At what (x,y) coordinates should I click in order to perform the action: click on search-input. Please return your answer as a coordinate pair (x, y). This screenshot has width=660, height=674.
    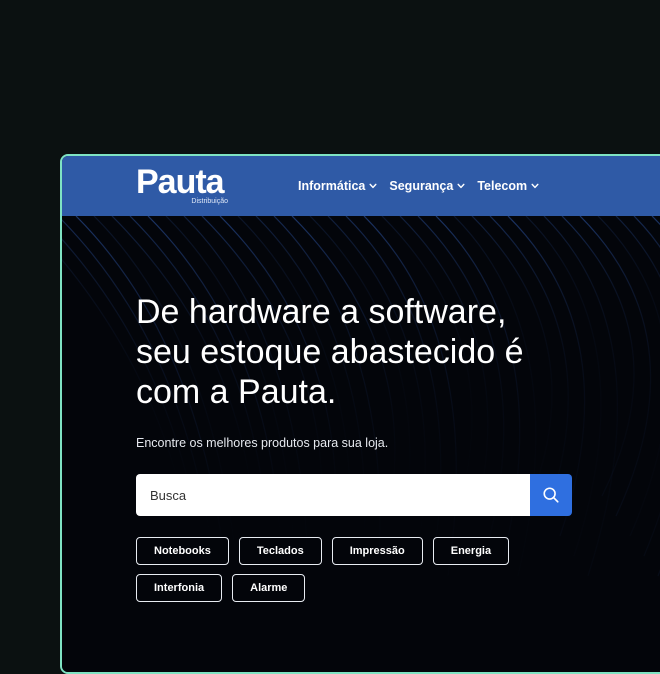
    Looking at the image, I should click on (333, 495).